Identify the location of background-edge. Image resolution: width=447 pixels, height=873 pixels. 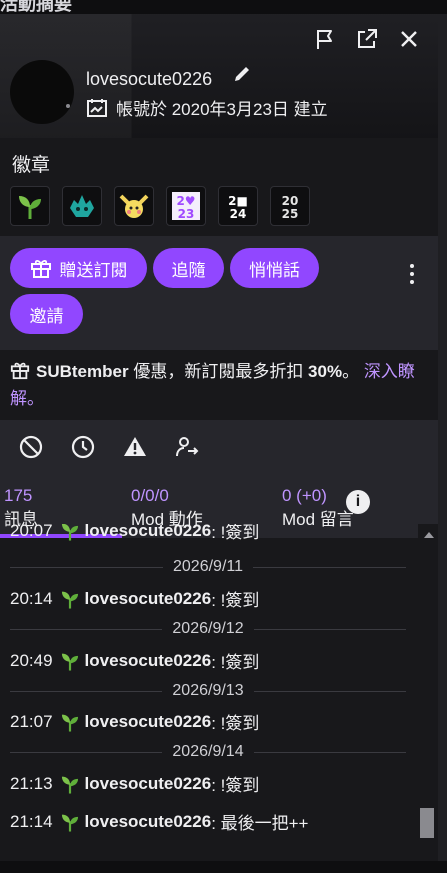
(442, 437).